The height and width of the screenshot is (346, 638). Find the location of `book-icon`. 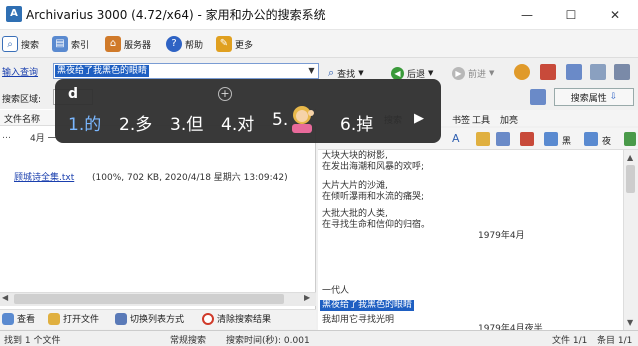

book-icon is located at coordinates (598, 72).